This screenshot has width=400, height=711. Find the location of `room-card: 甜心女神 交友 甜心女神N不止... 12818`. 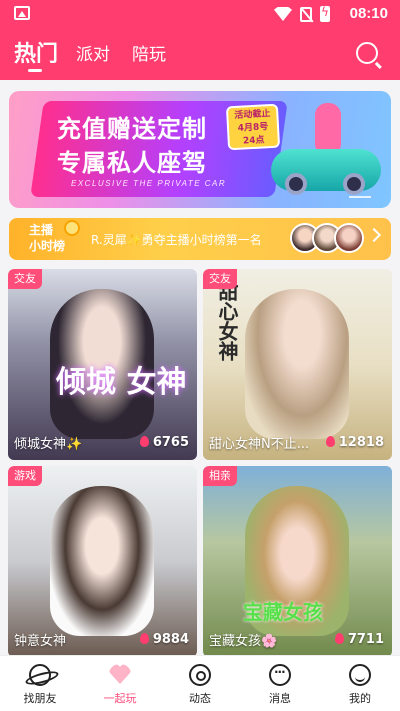

room-card: 甜心女神 交友 甜心女神N不止... 12818 is located at coordinates (297, 364).